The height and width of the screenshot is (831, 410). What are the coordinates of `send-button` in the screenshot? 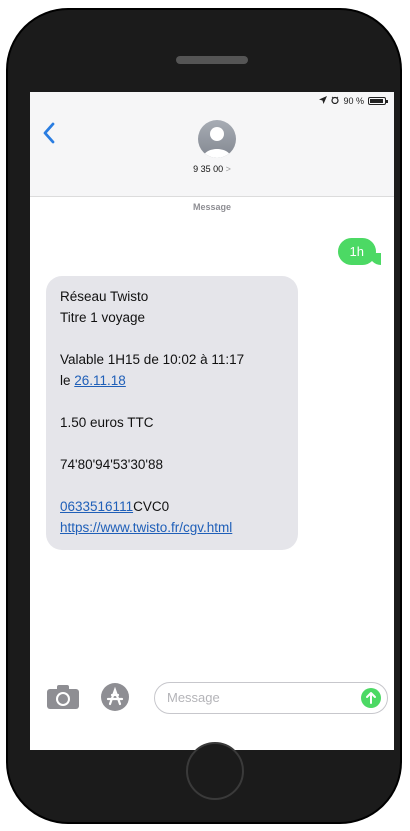 It's located at (371, 698).